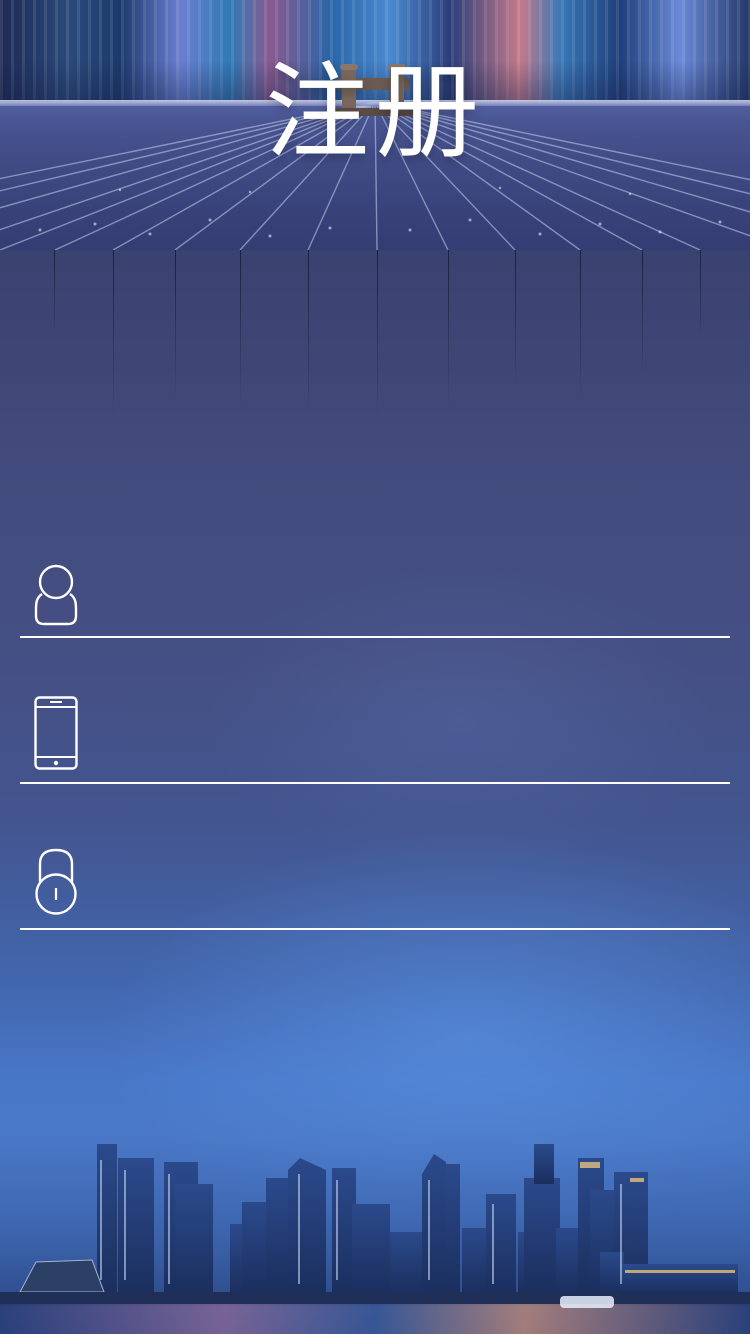 The height and width of the screenshot is (1334, 750). Describe the element at coordinates (374, 112) in the screenshot. I see `page-title: 注册` at that location.